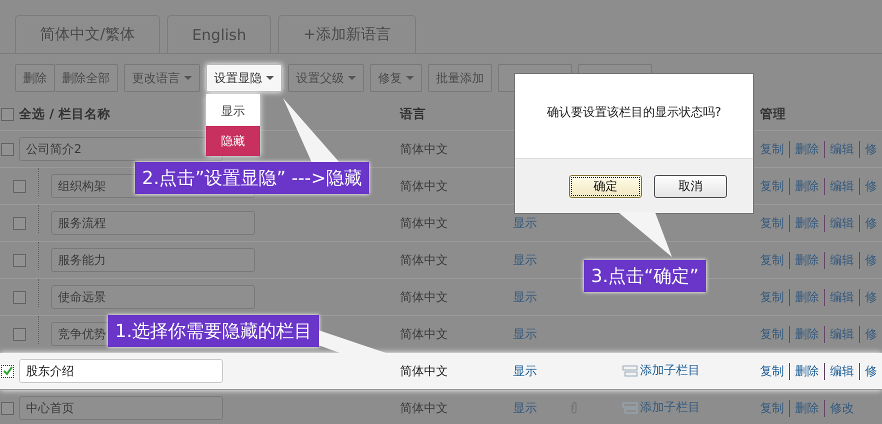  I want to click on callout-tooltip: 1.选择你需要隐藏的栏目, so click(214, 331).